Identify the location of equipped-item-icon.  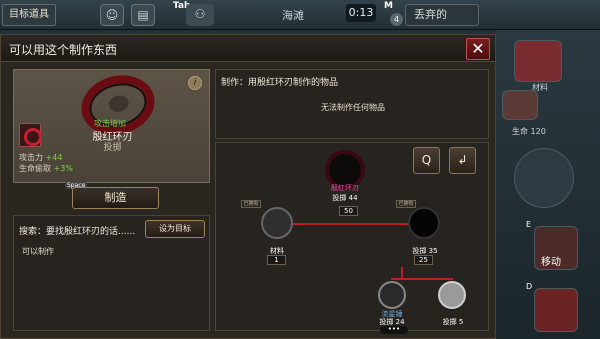
(538, 61).